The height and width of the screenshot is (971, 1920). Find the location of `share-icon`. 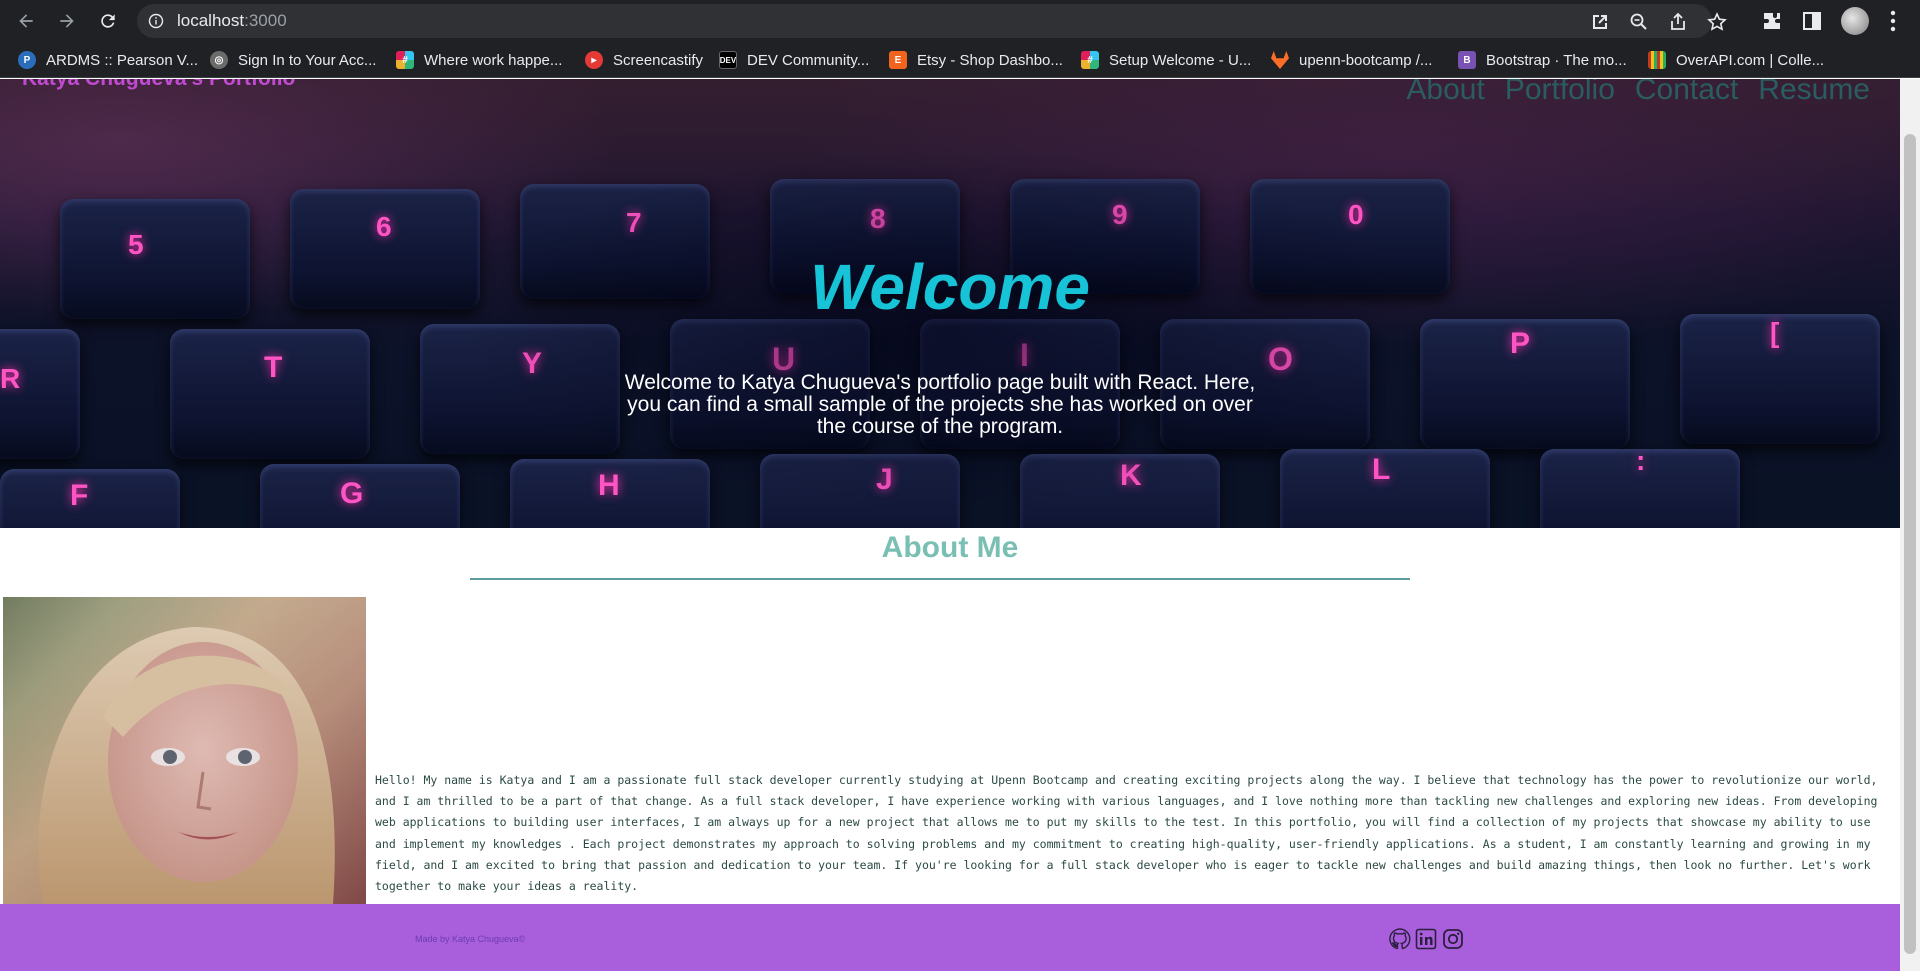

share-icon is located at coordinates (1678, 22).